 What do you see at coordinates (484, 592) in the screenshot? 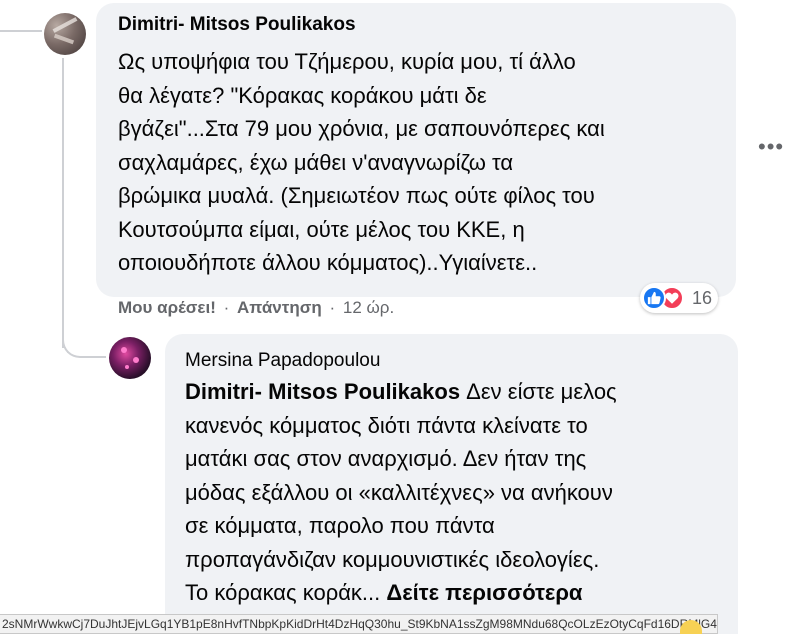
I see `see-more-link: Δείτε περισσότερα` at bounding box center [484, 592].